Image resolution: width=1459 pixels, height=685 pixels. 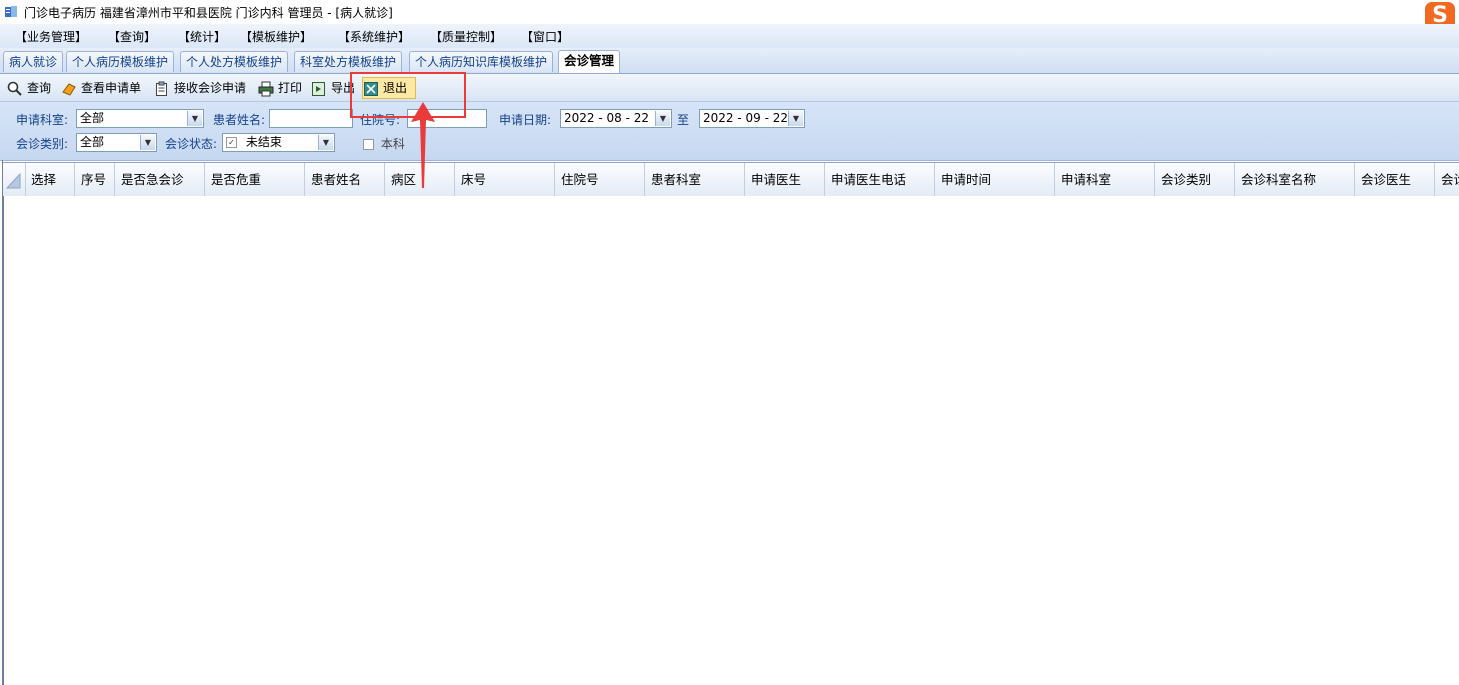 What do you see at coordinates (374, 36) in the screenshot?
I see `menu-system: 【系统维护】` at bounding box center [374, 36].